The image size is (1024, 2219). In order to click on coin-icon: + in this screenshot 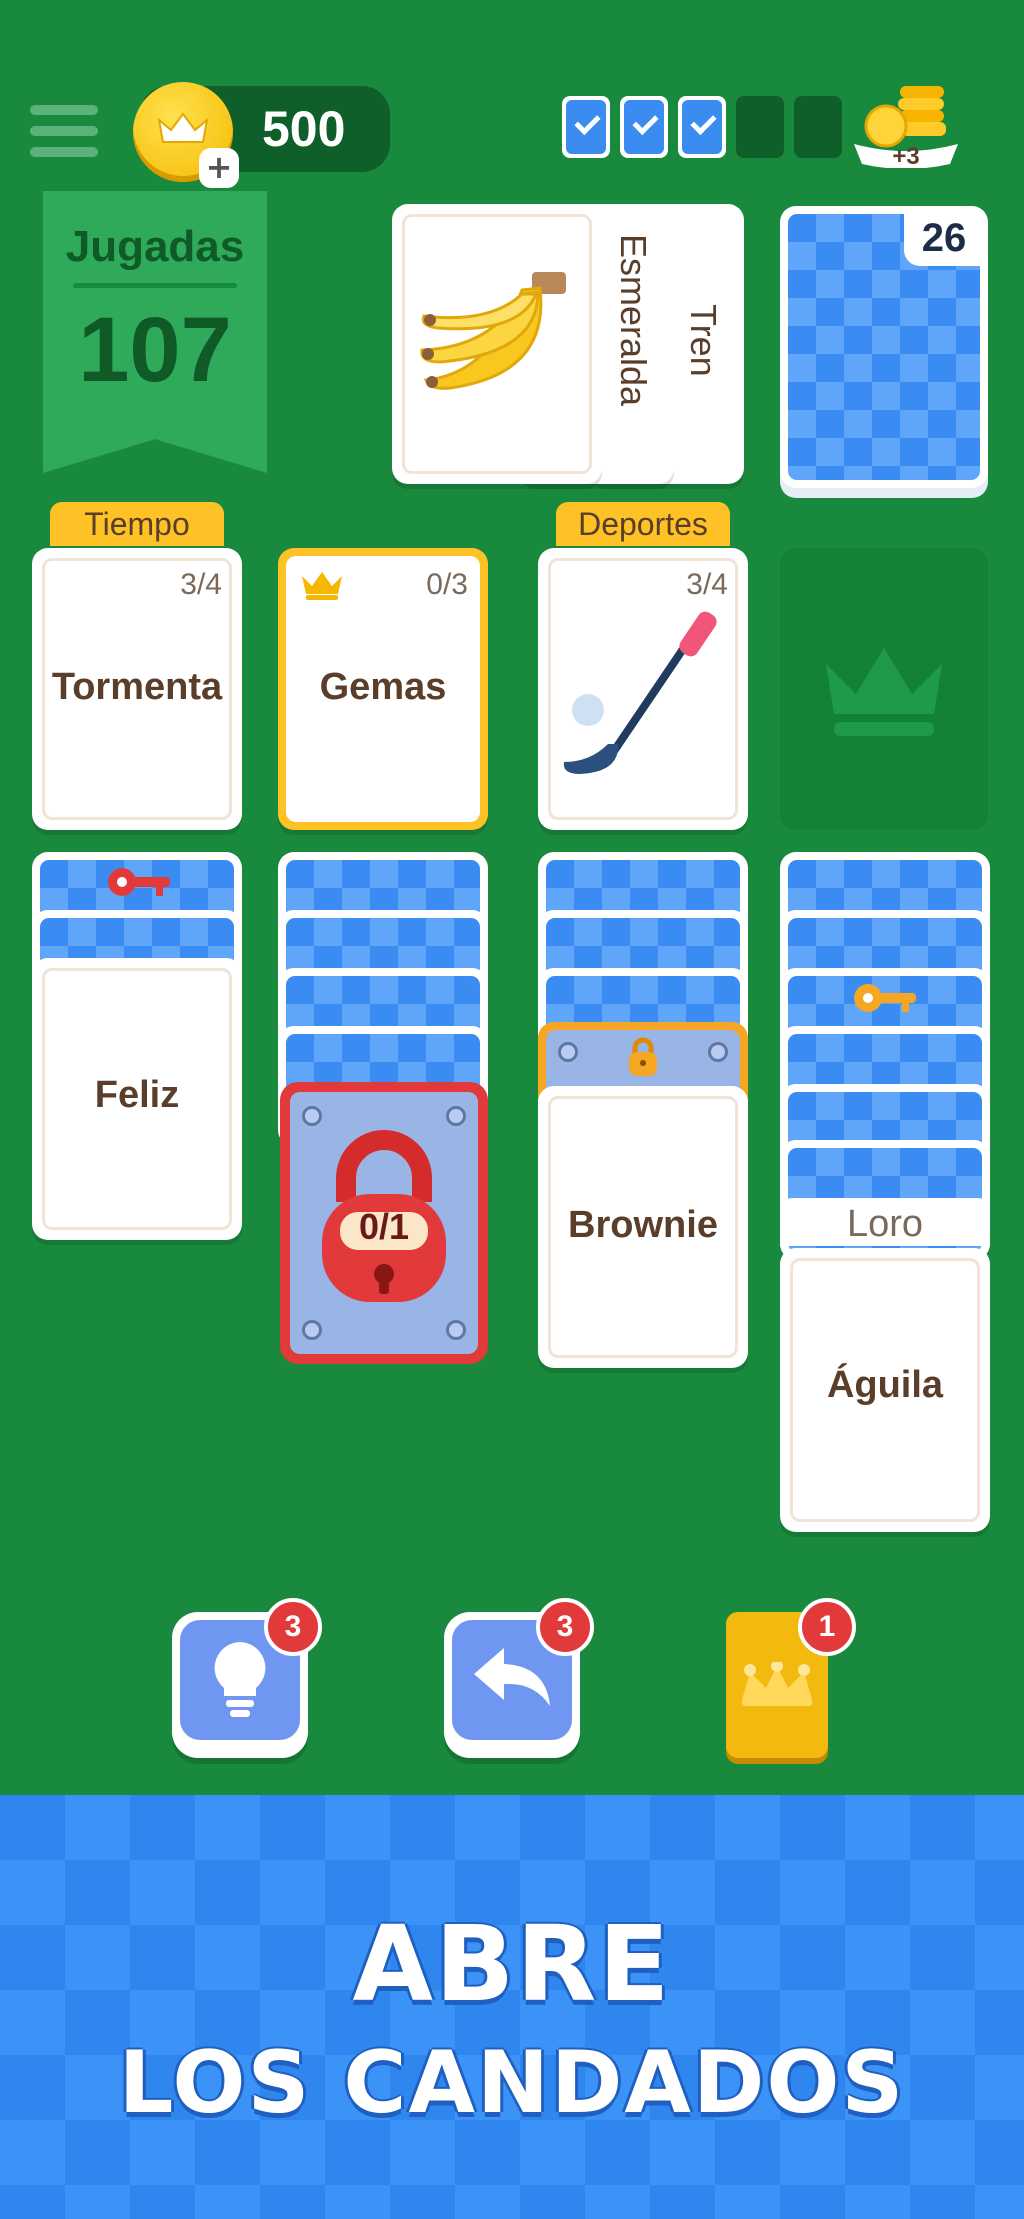, I will do `click(186, 135)`.